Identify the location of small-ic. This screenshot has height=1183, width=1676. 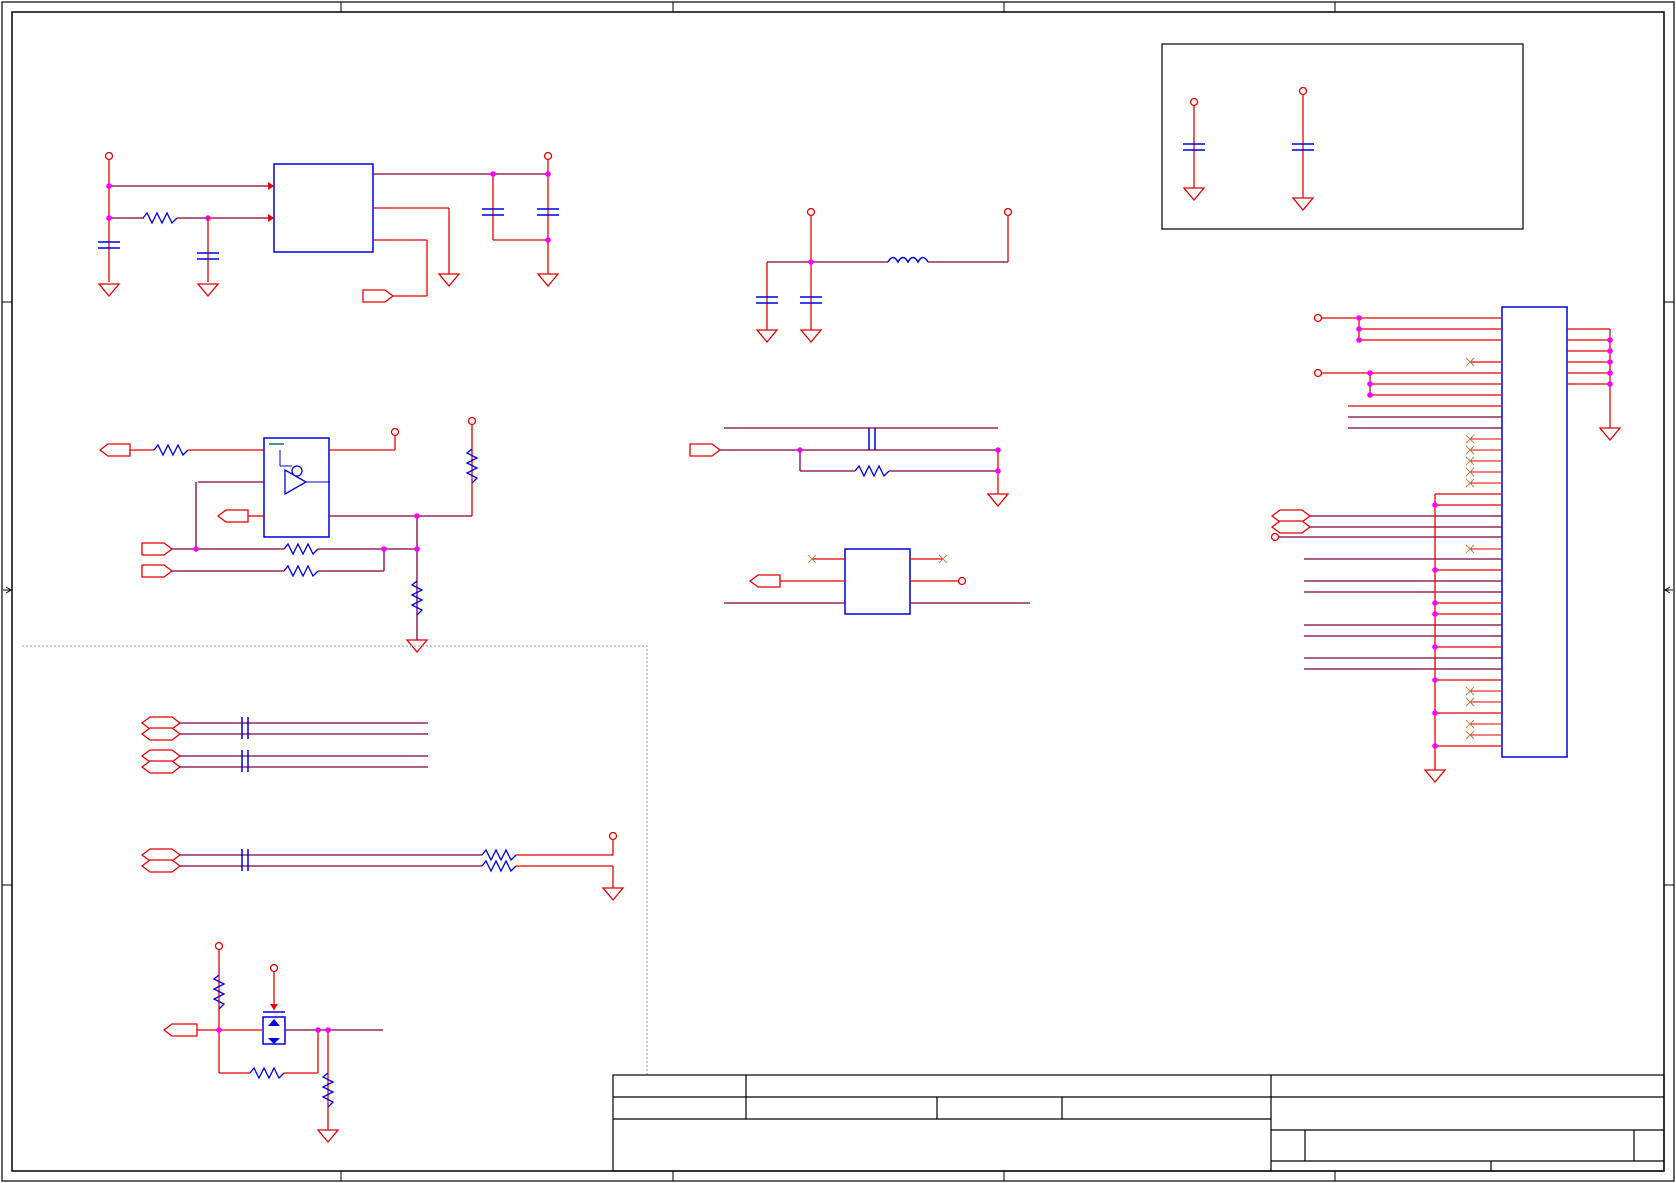
(877, 581).